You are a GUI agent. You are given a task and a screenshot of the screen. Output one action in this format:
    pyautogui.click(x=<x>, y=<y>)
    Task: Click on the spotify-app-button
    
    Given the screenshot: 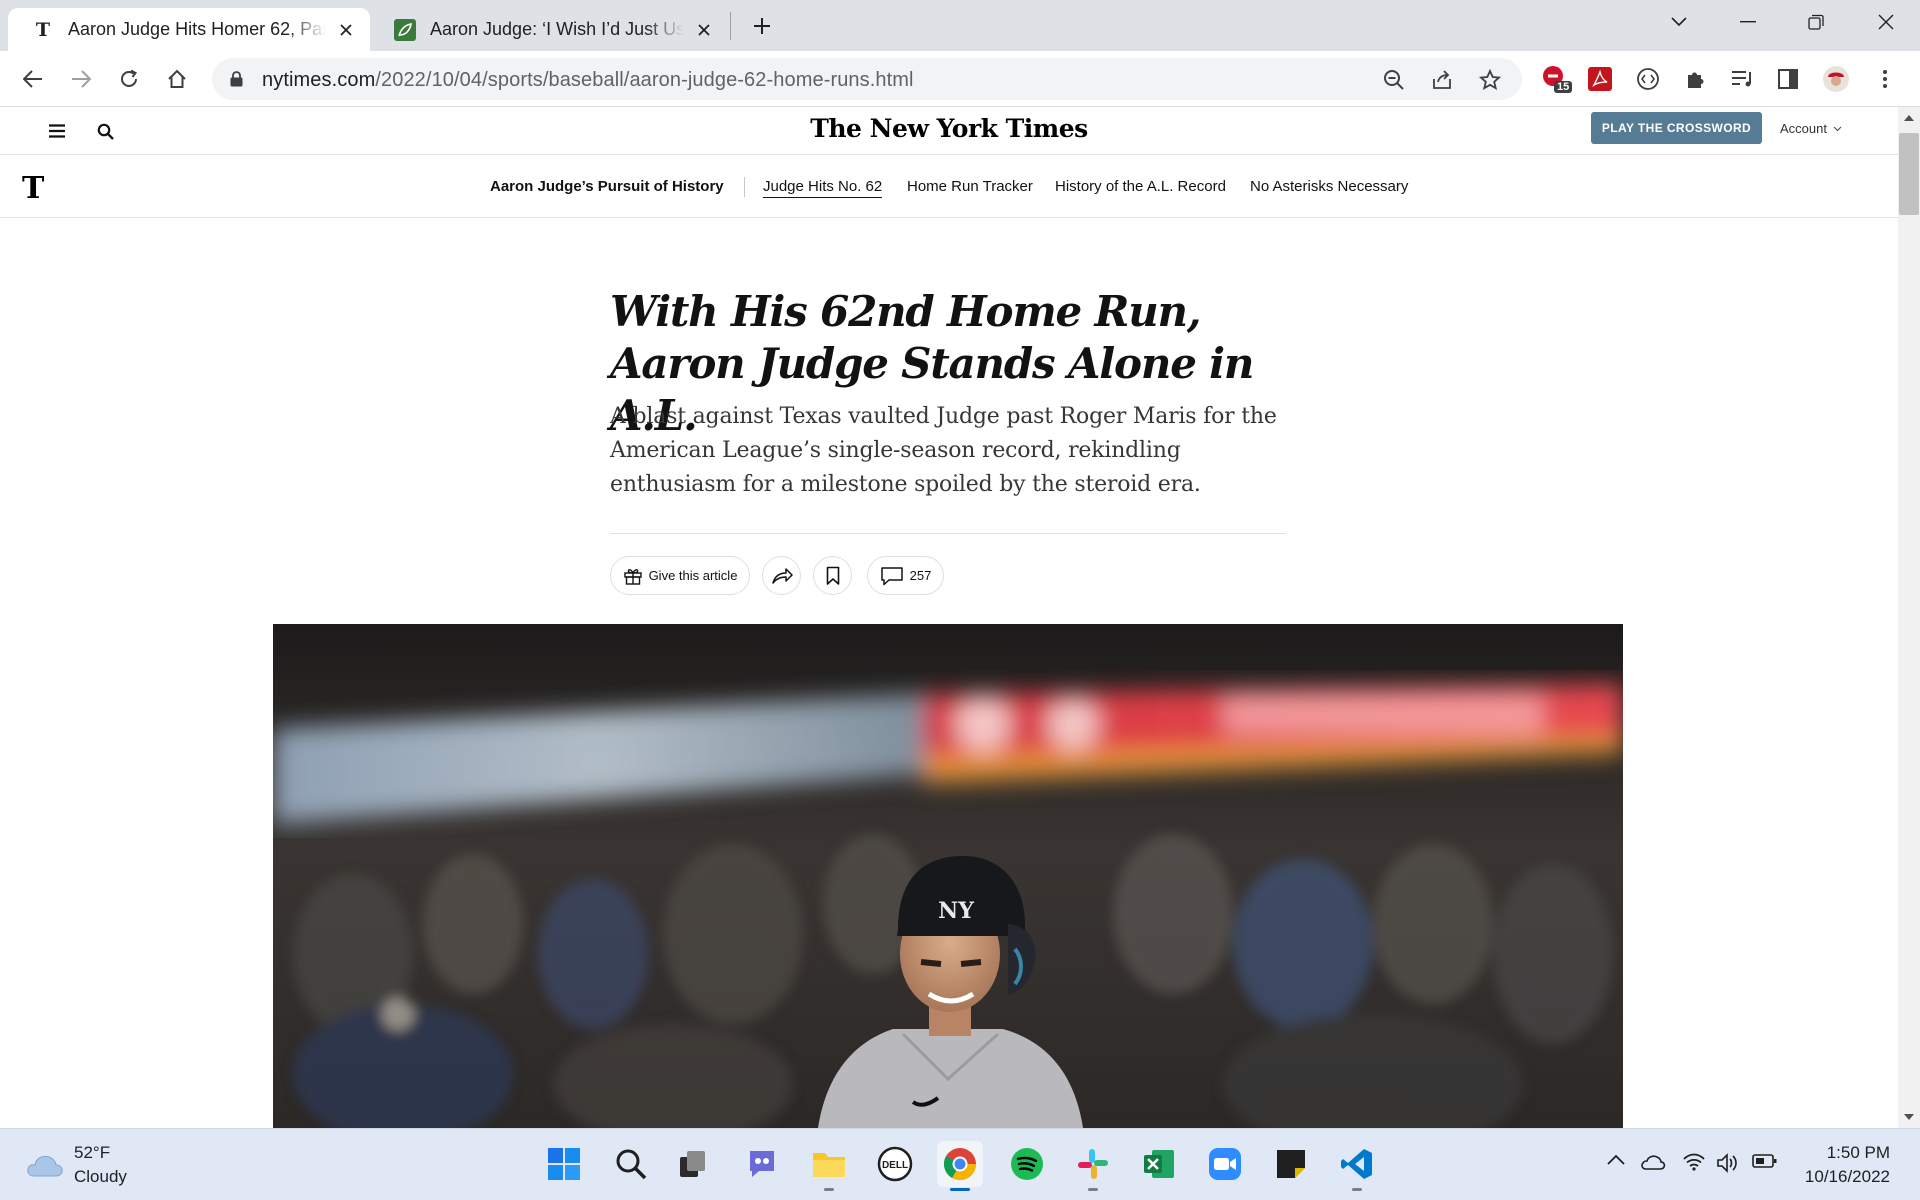 What is the action you would take?
    pyautogui.click(x=1027, y=1164)
    